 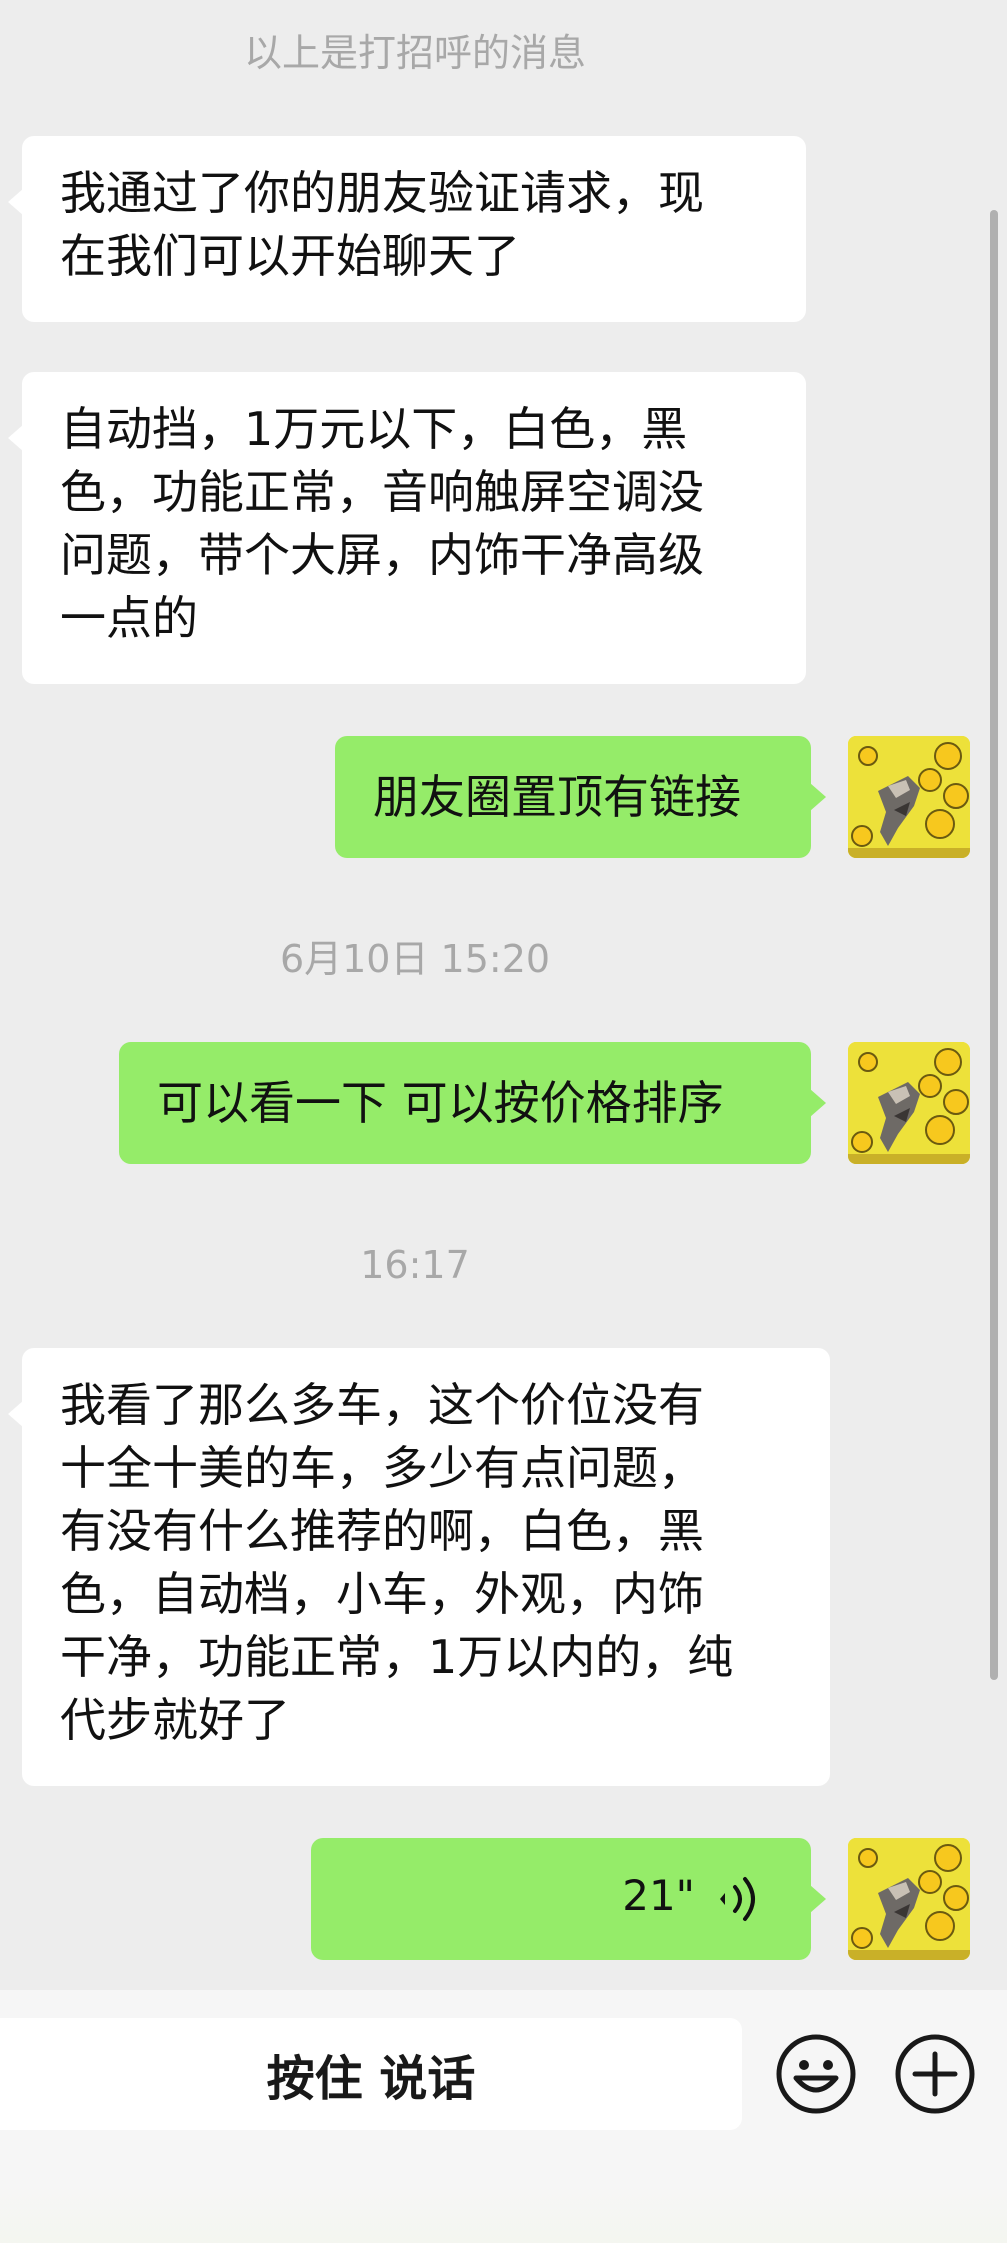 I want to click on message-text: 朋友圈置顶有链接, so click(x=557, y=797).